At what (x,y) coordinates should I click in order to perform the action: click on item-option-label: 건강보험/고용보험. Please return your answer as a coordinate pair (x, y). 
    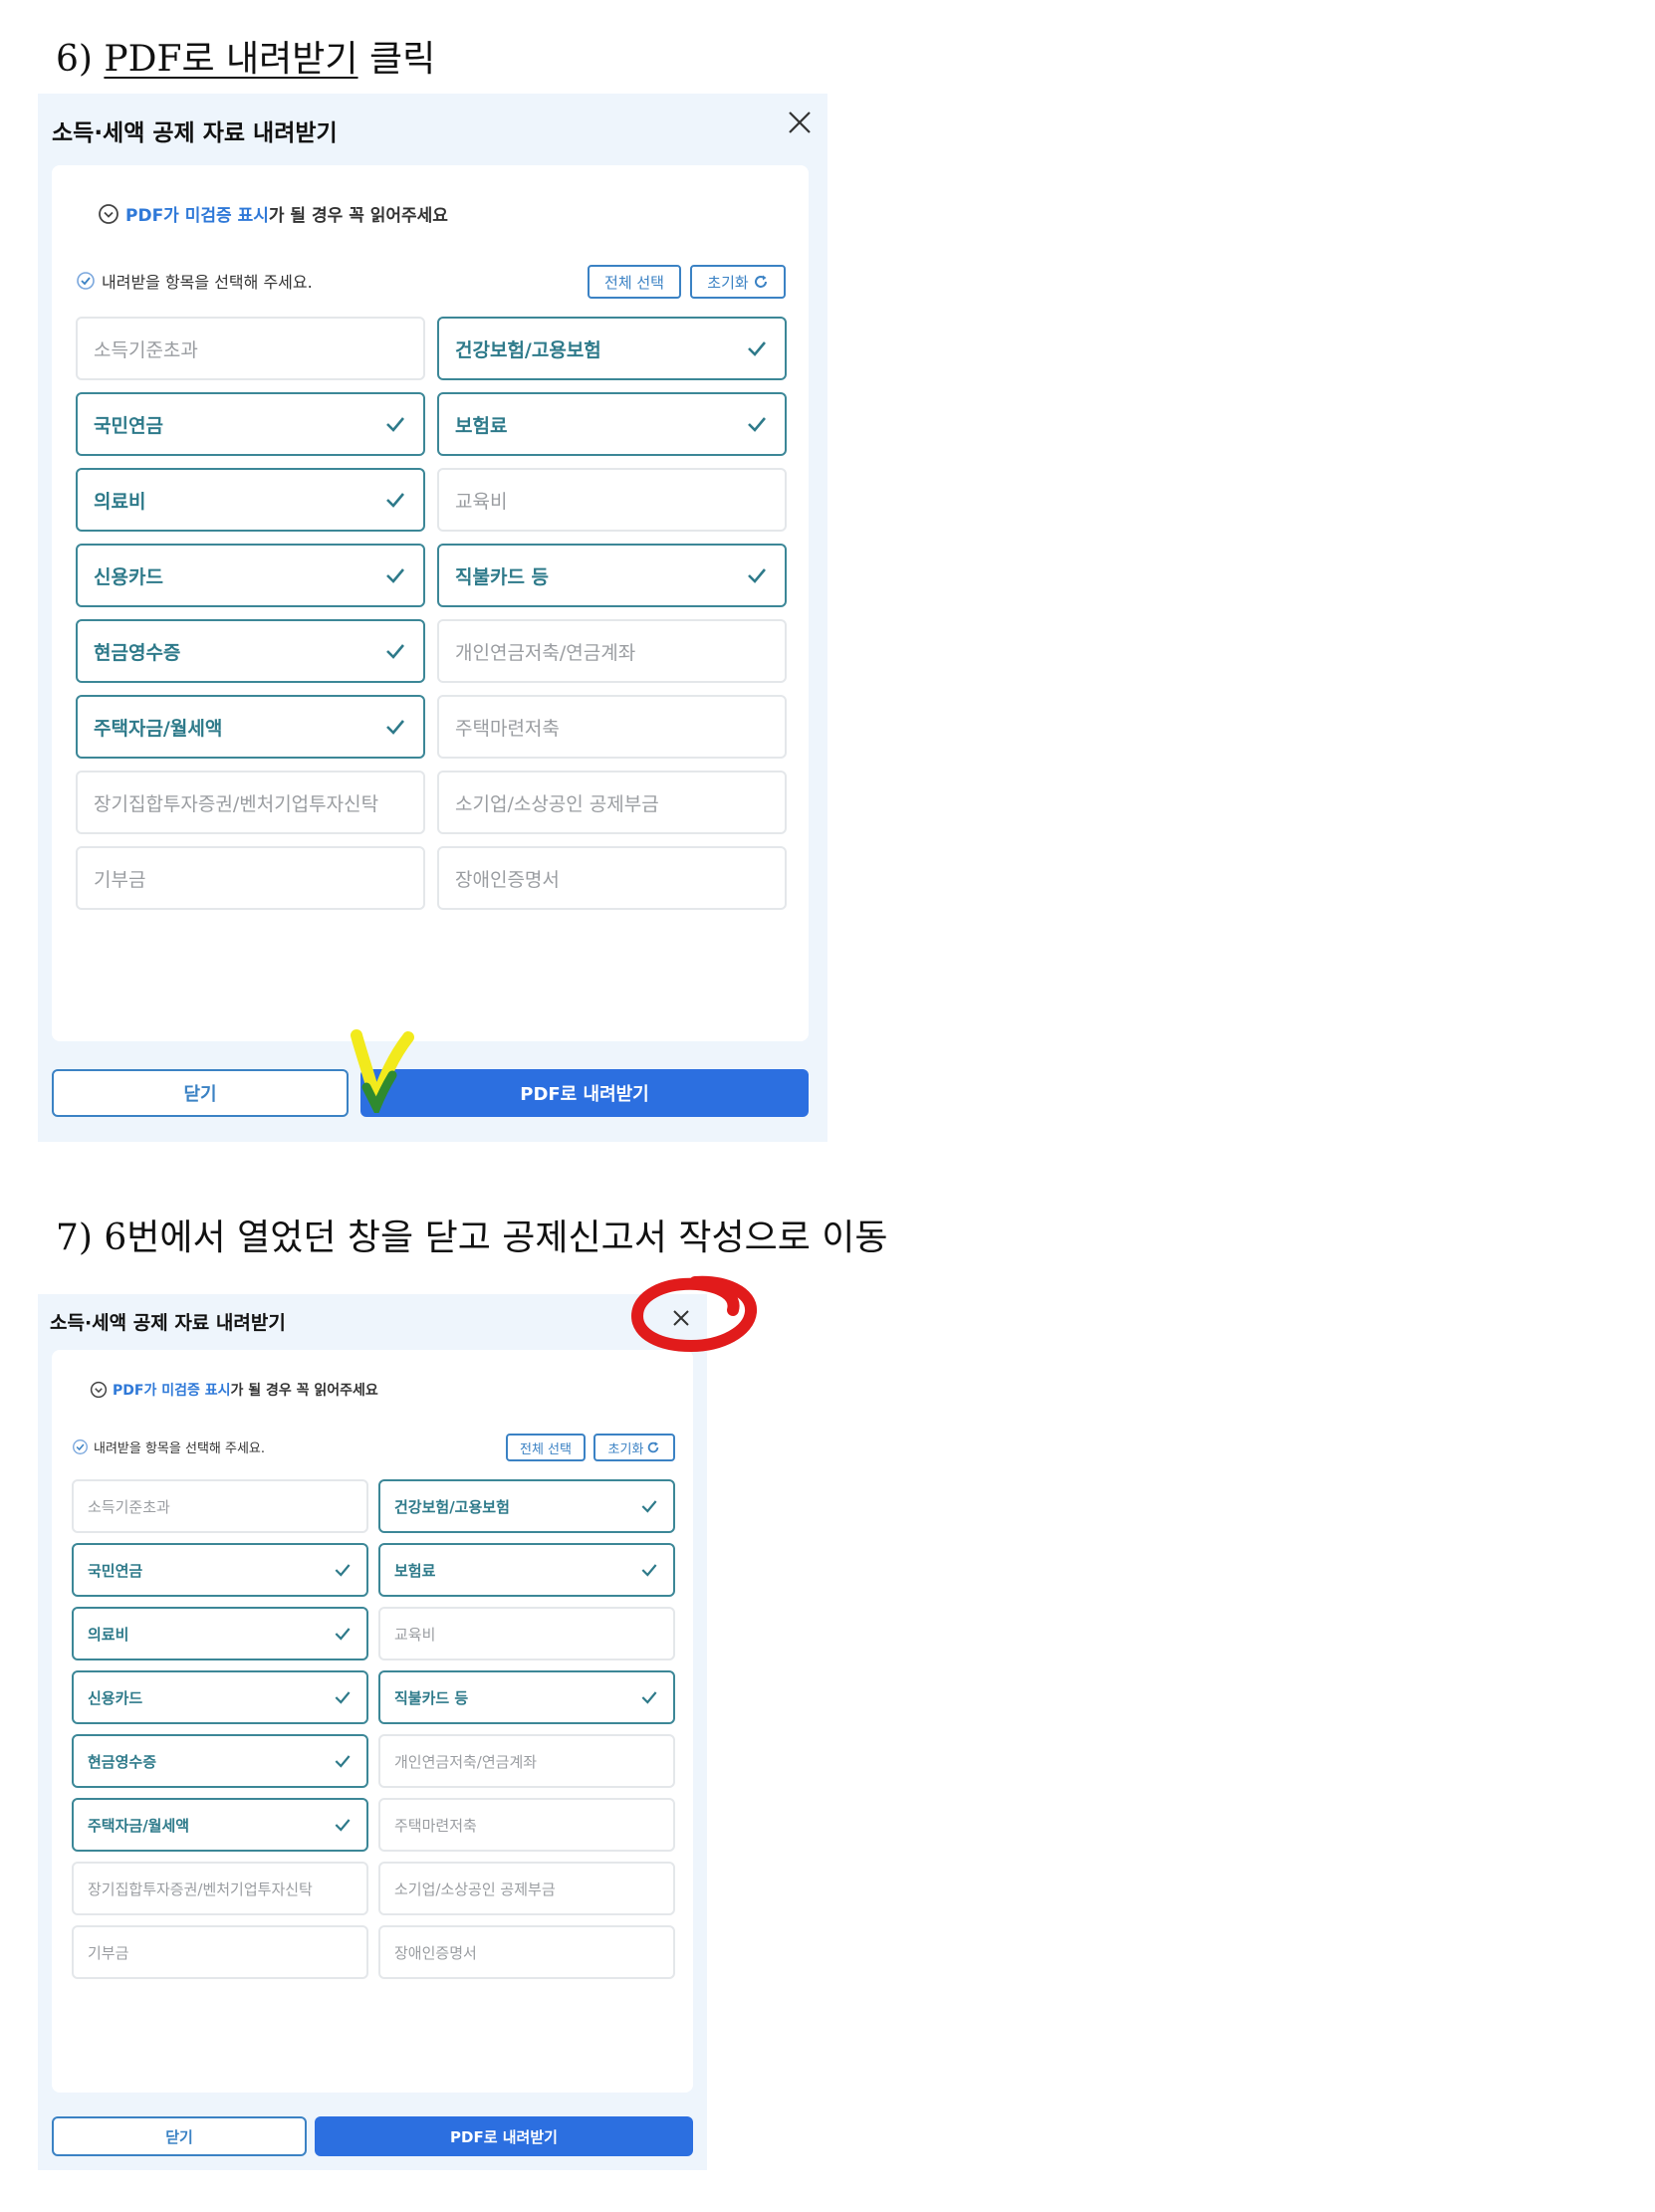
    Looking at the image, I should click on (528, 349).